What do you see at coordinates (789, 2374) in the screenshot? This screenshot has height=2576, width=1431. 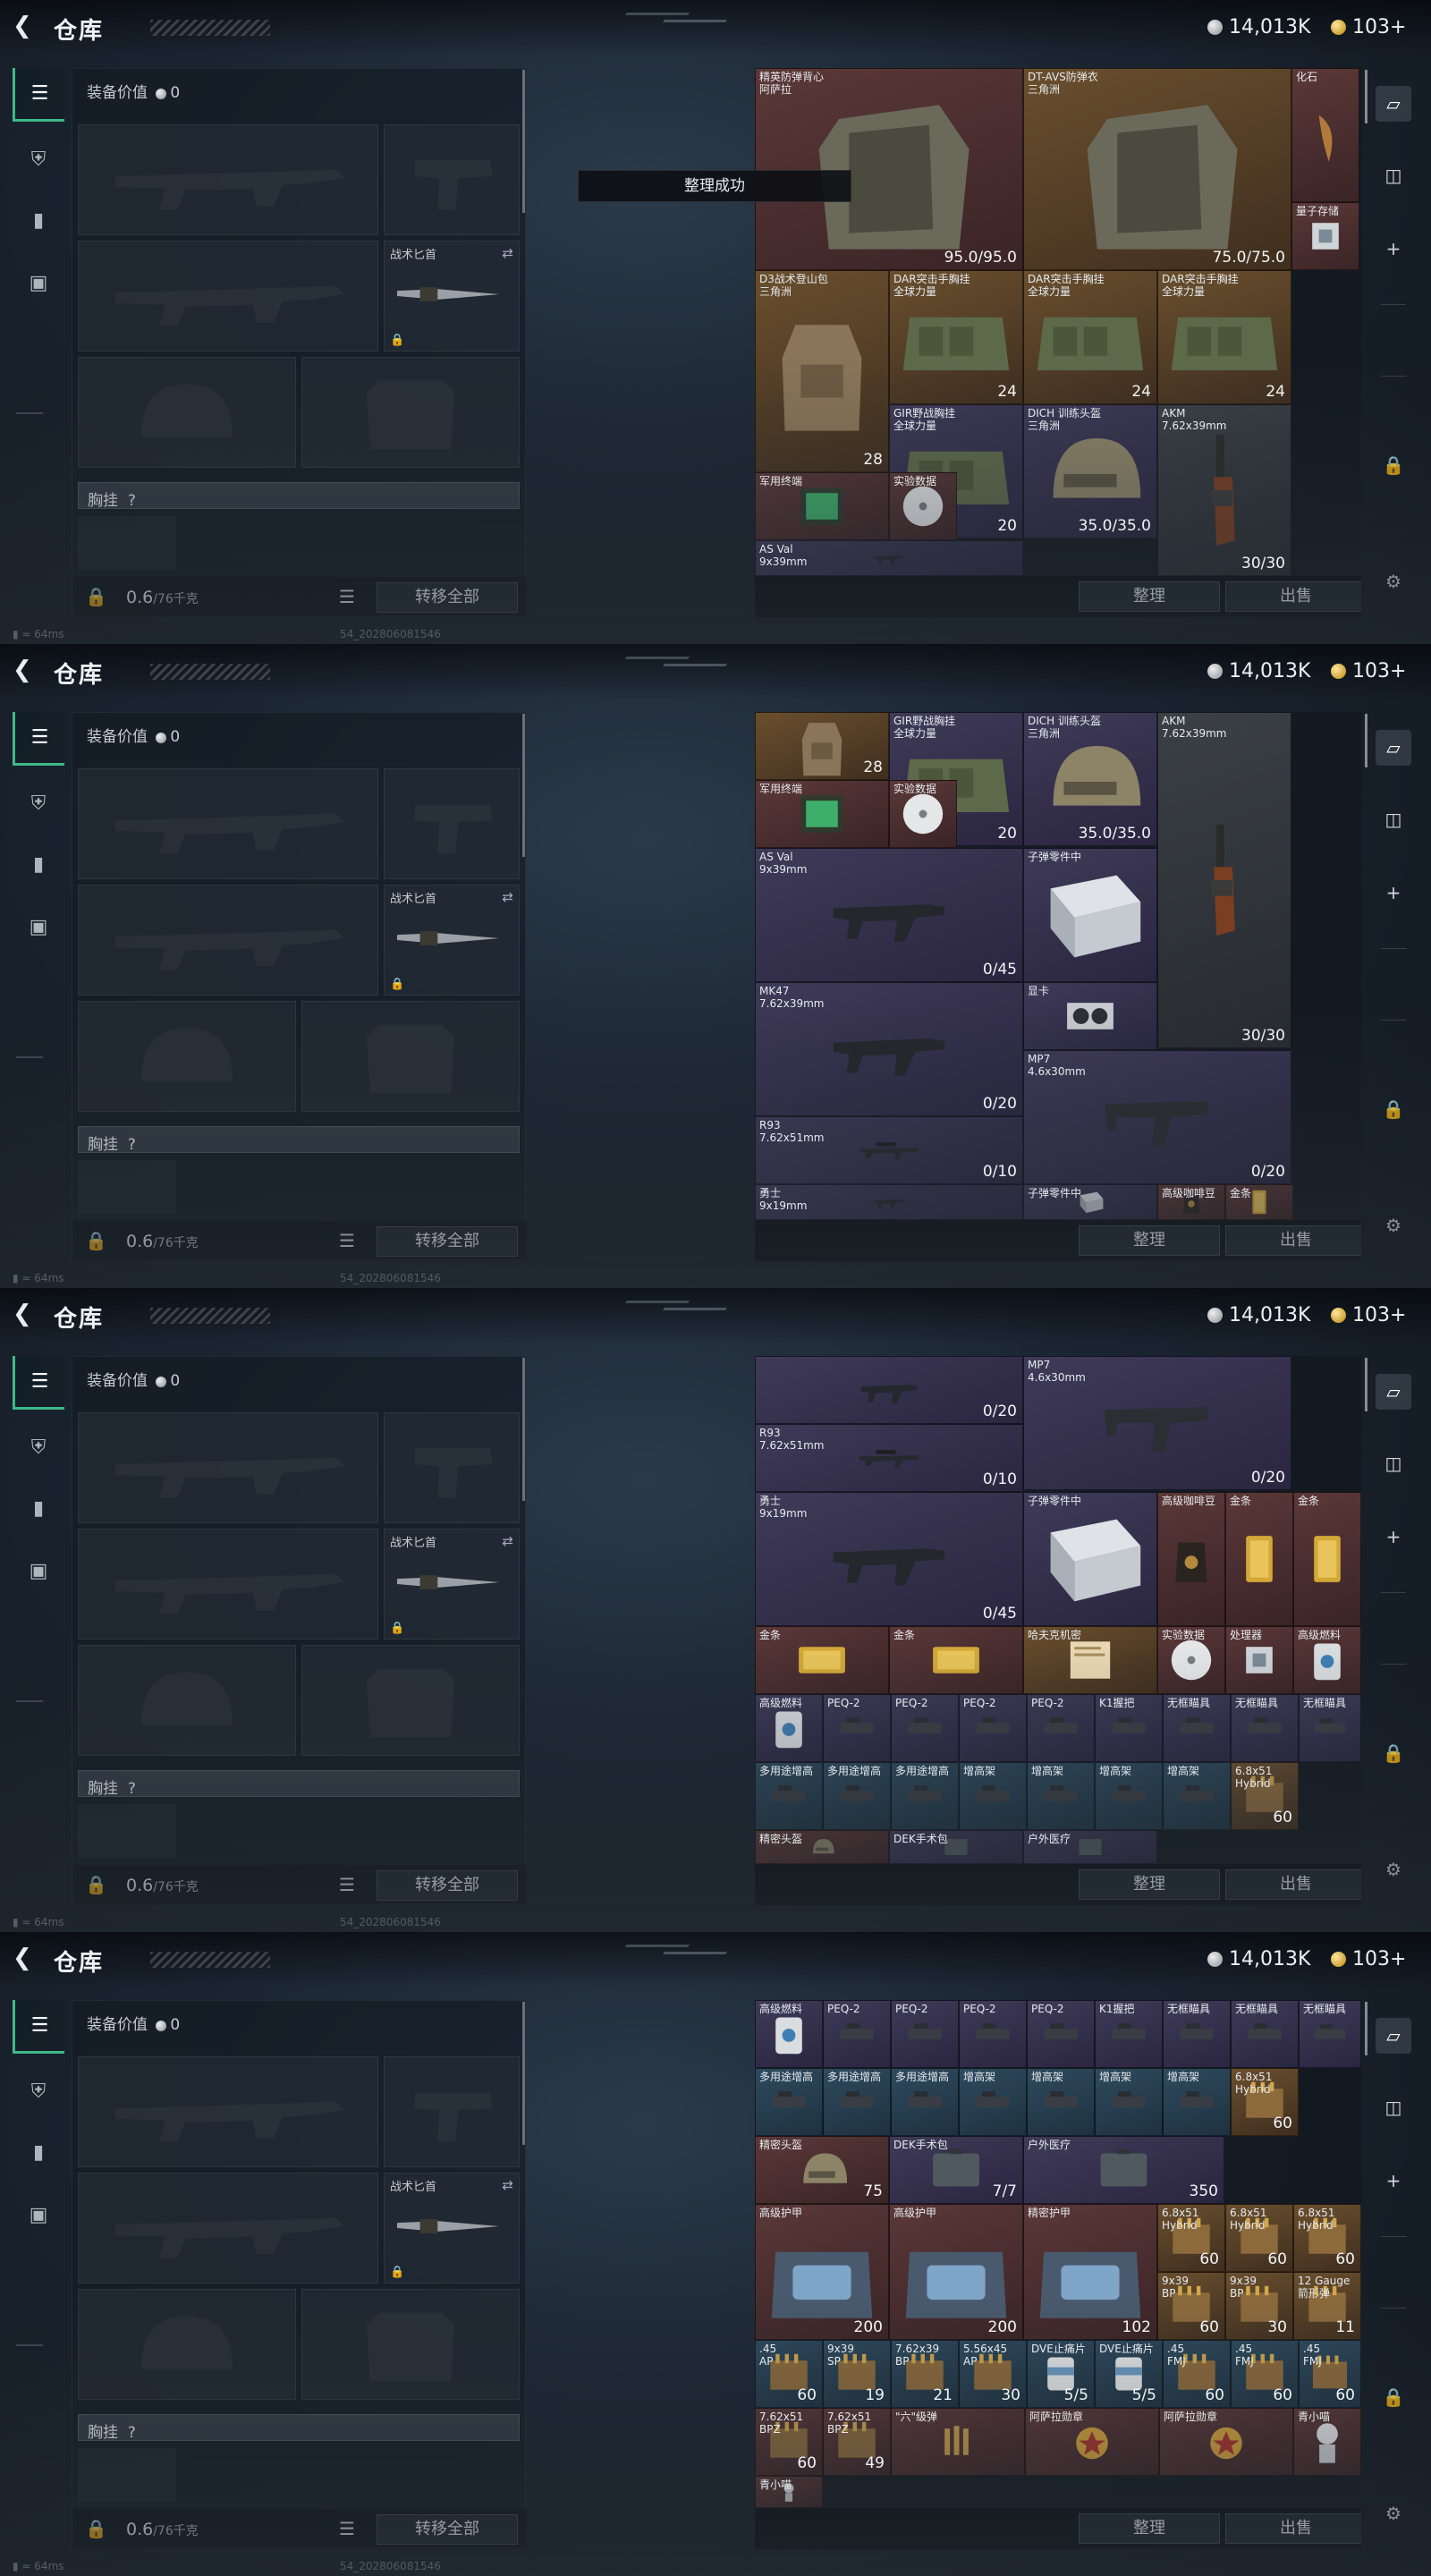 I see `stash-item: .45 AP 60` at bounding box center [789, 2374].